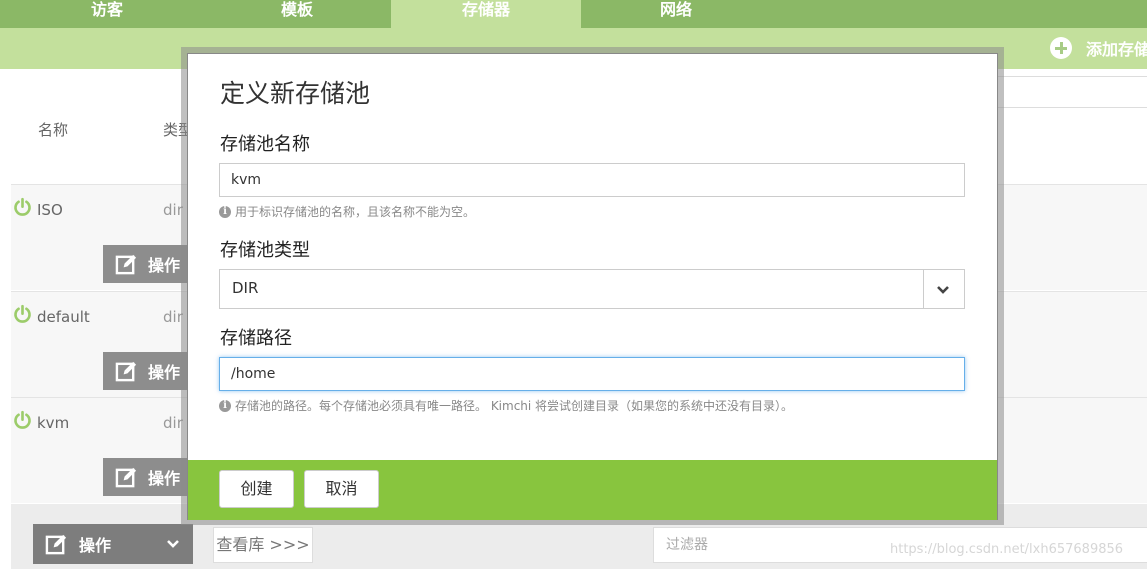 The height and width of the screenshot is (569, 1147). What do you see at coordinates (297, 14) in the screenshot?
I see `tab-templates: 模板` at bounding box center [297, 14].